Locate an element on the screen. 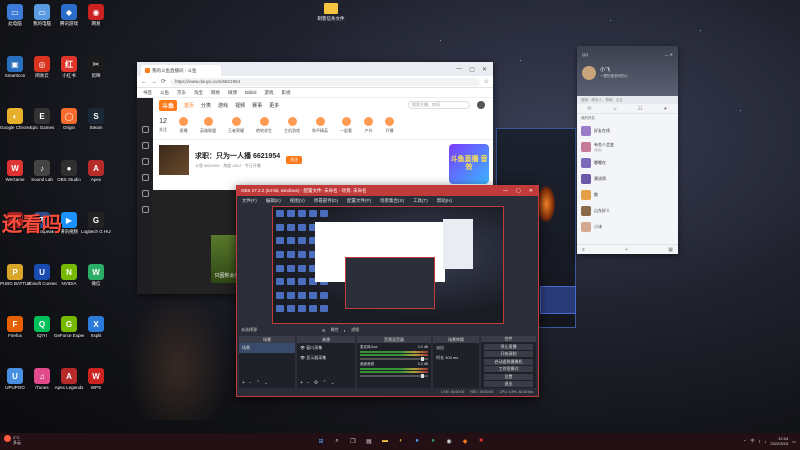 The width and height of the screenshot is (800, 450). obs-menu-item: 文件(F) is located at coordinates (249, 201).